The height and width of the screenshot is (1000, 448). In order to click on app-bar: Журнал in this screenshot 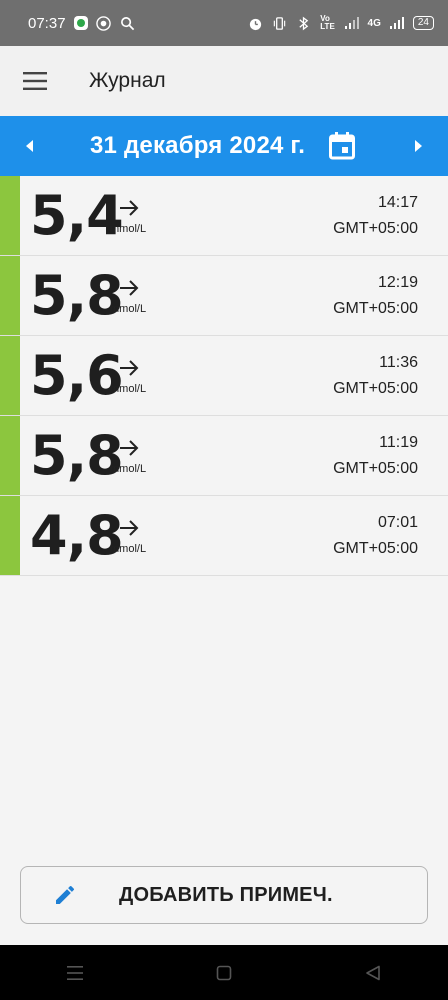, I will do `click(224, 81)`.